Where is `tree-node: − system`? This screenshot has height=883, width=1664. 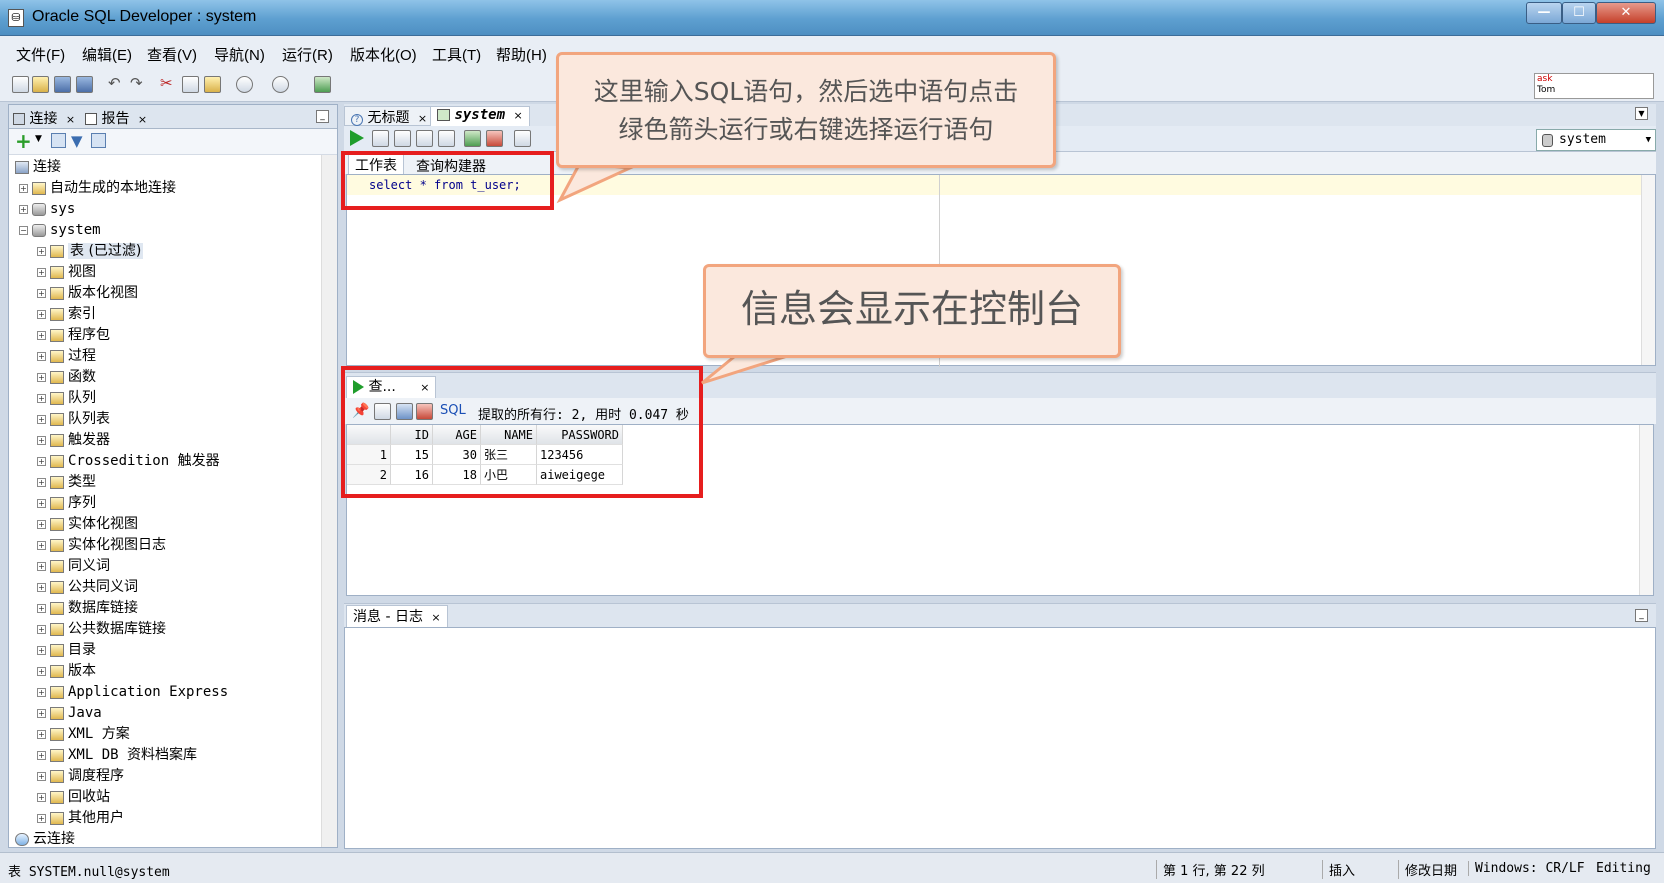
tree-node: − system is located at coordinates (60, 230).